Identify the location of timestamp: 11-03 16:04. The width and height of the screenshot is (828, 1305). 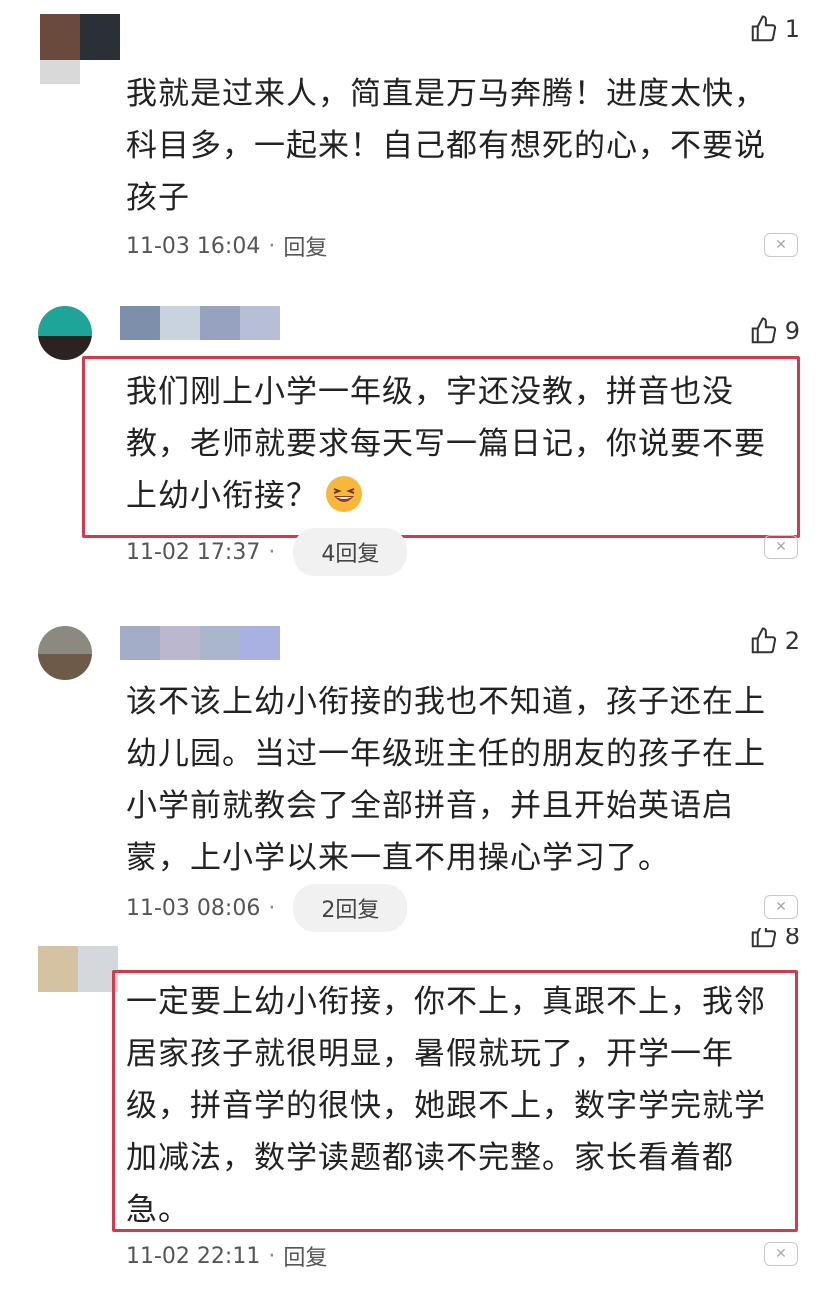
(193, 246).